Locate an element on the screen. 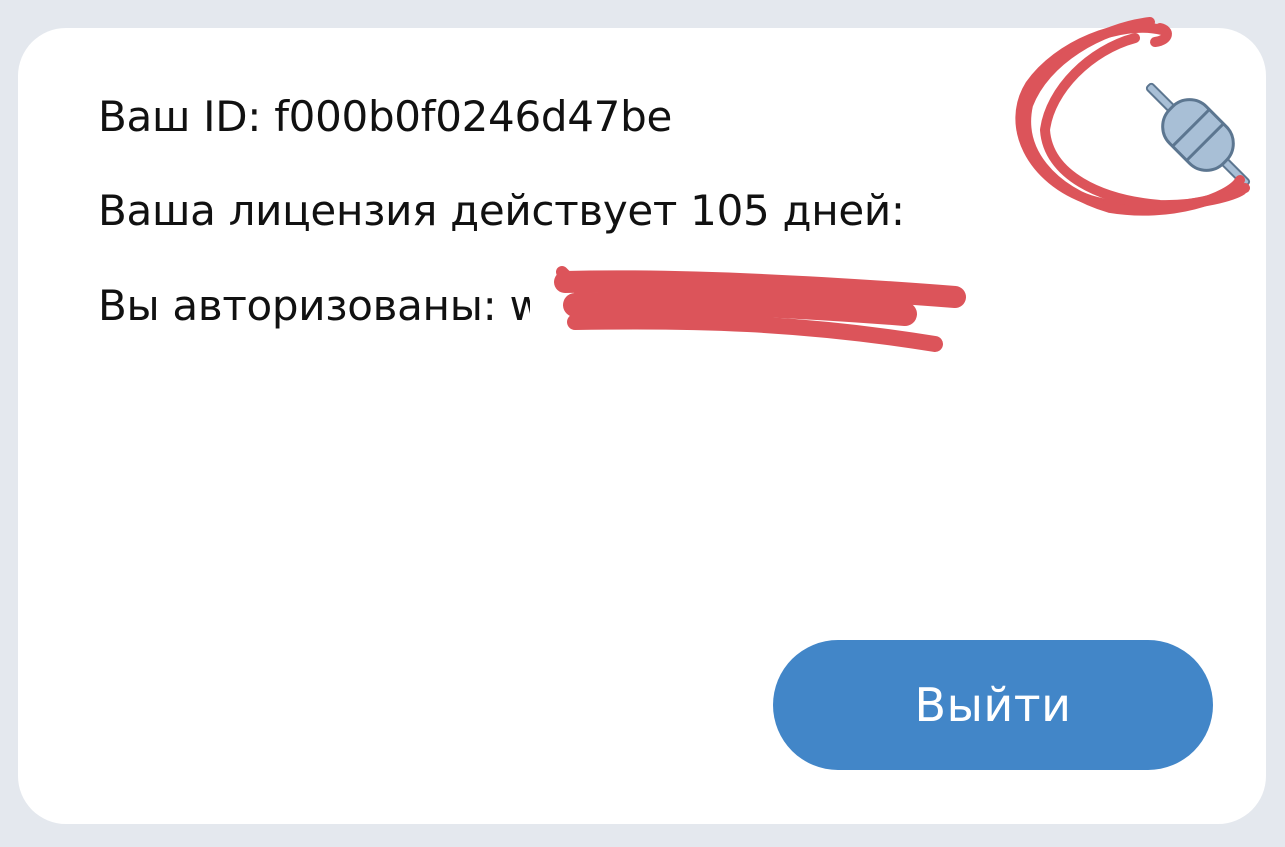 This screenshot has width=1285, height=847. user-id-row: Ваш ID: f000b0f0246d47be is located at coordinates (385, 116).